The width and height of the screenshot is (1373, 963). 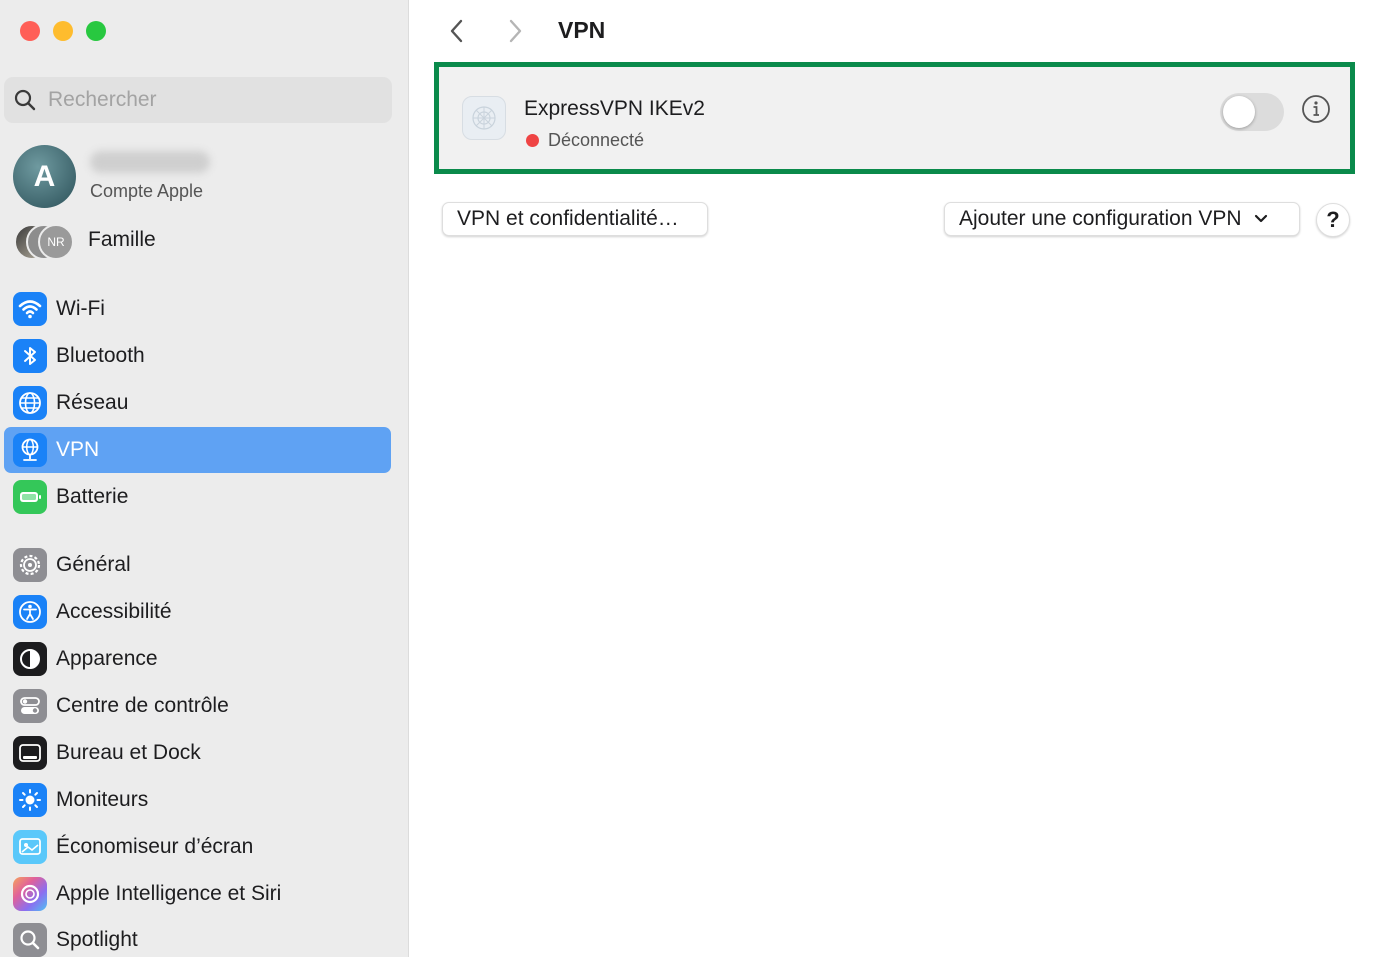 I want to click on toolbar: VPN, so click(x=891, y=31).